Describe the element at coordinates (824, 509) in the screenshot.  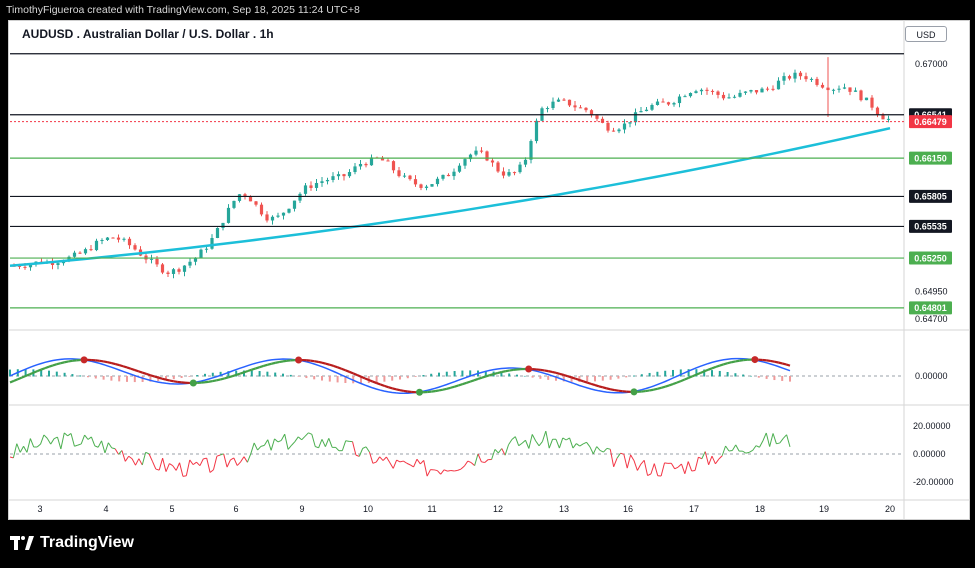
I see `time-tick-label: 19` at that location.